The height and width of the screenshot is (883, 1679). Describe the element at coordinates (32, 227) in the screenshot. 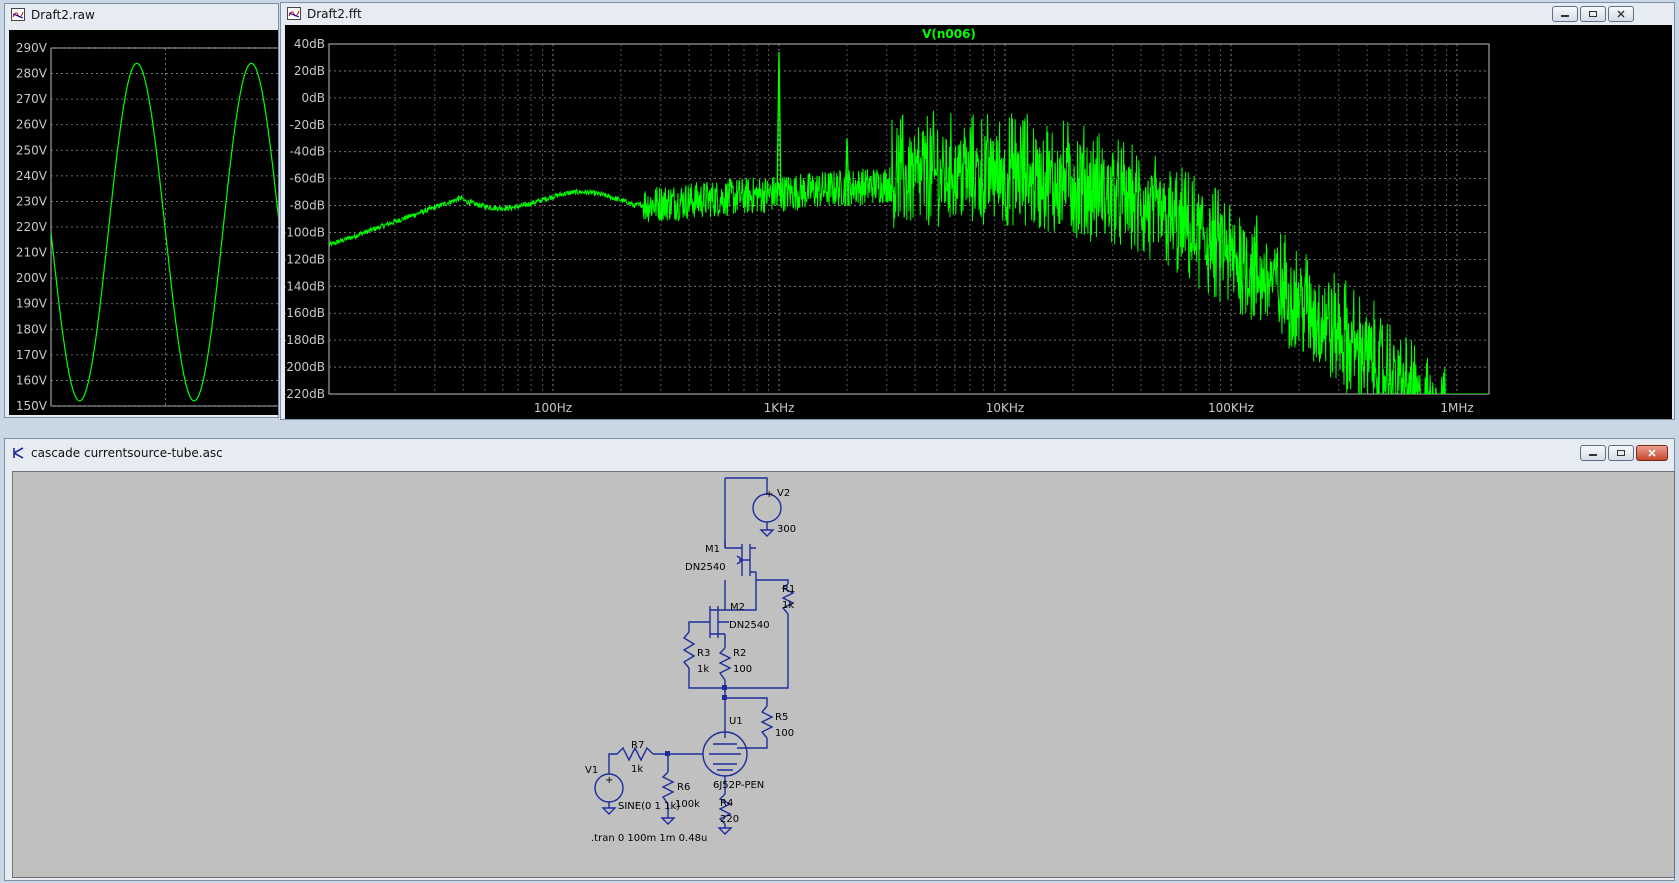

I see `raw-y-tick-label: 220V` at that location.